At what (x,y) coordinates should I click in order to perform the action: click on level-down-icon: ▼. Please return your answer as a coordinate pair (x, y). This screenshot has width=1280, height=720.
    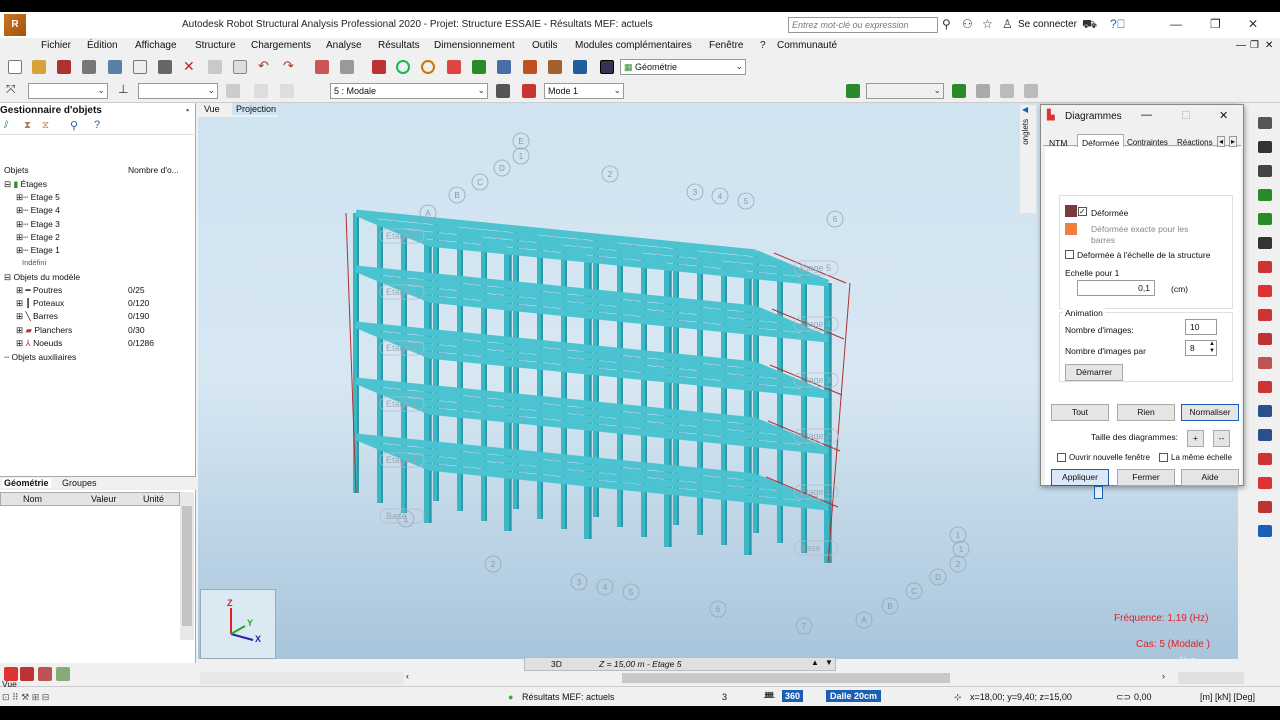
    Looking at the image, I should click on (829, 662).